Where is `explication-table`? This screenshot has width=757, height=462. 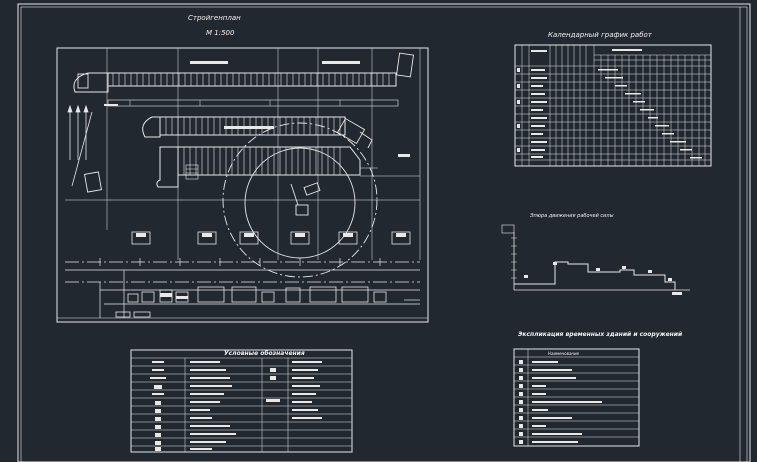
explication-table is located at coordinates (576, 397).